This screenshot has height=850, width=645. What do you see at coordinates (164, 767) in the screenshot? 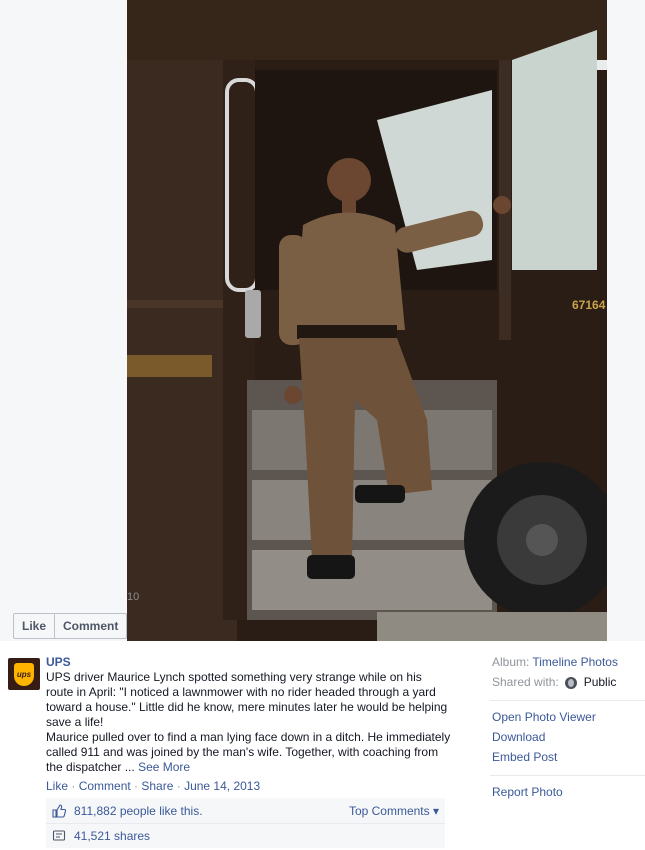
I see `see-more-link: See More` at bounding box center [164, 767].